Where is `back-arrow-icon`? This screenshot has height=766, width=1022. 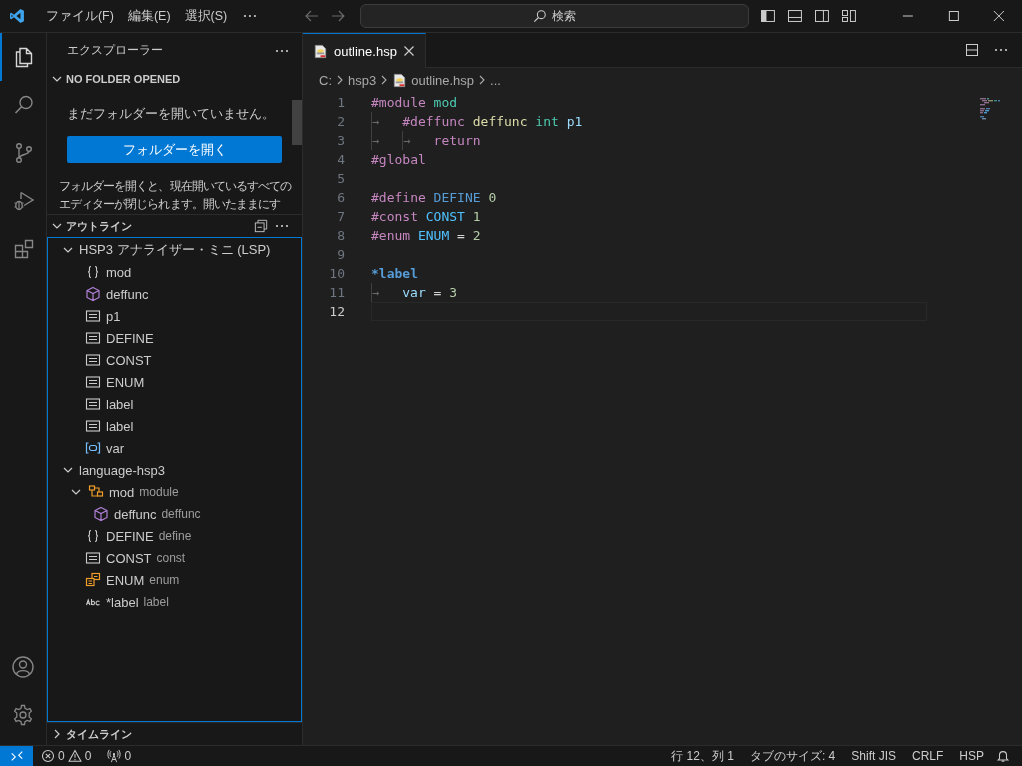 back-arrow-icon is located at coordinates (311, 16).